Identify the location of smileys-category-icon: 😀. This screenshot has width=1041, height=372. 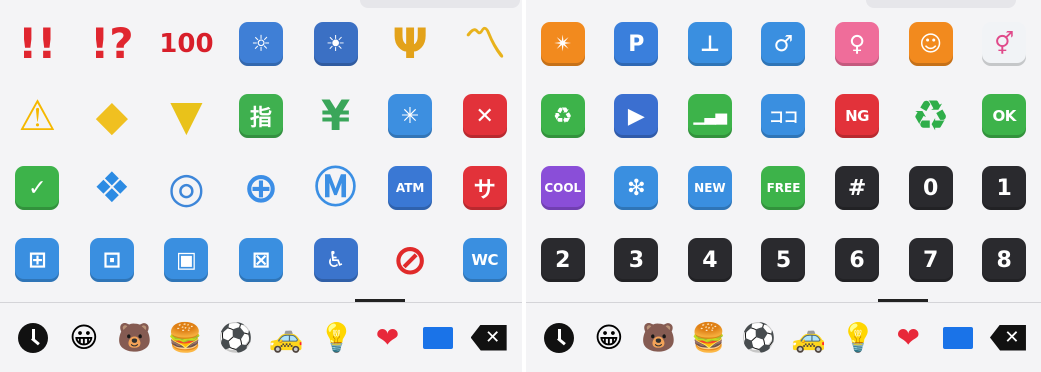
(609, 337).